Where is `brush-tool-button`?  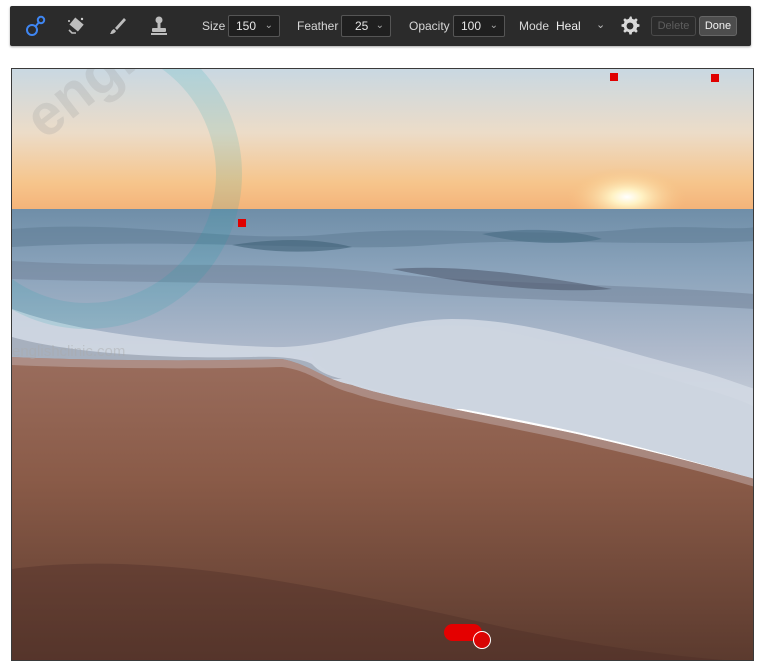
brush-tool-button is located at coordinates (118, 26).